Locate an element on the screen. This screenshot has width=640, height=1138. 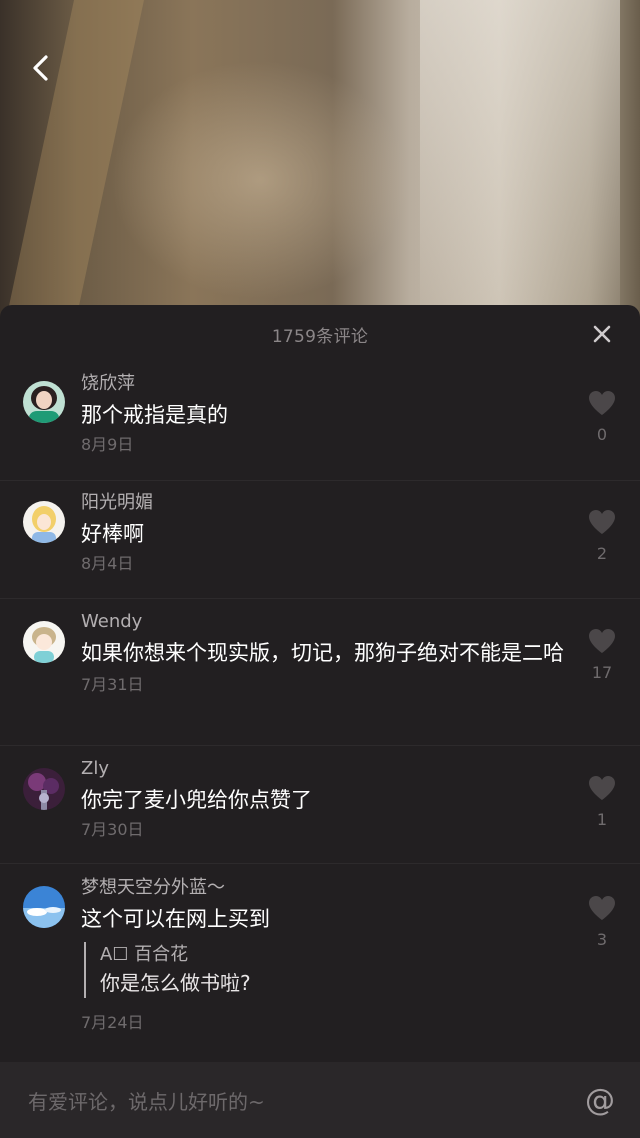
comment-date: 7月30日 is located at coordinates (112, 829).